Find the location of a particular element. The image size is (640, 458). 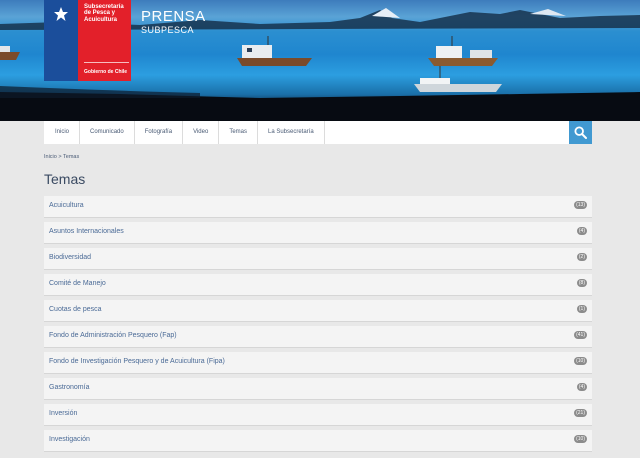

nav-item-fotografia: Fotografía is located at coordinates (159, 132).